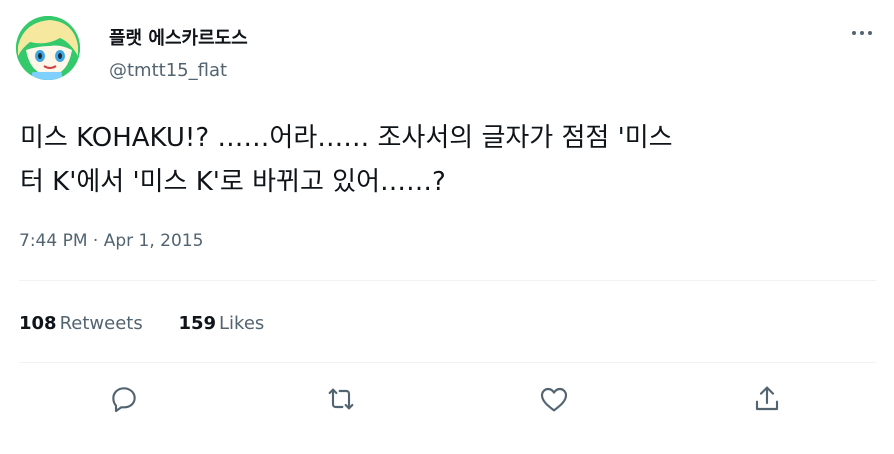 The height and width of the screenshot is (454, 894). I want to click on likes-label: Likes, so click(242, 323).